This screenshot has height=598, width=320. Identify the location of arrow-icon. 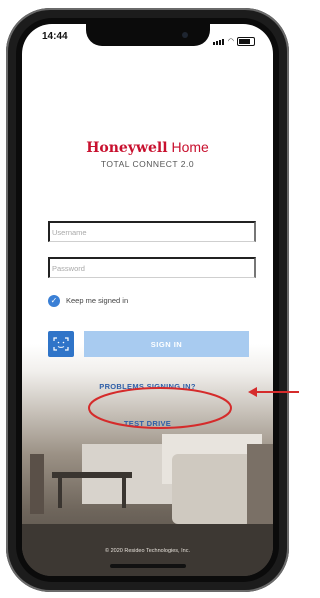
(273, 392).